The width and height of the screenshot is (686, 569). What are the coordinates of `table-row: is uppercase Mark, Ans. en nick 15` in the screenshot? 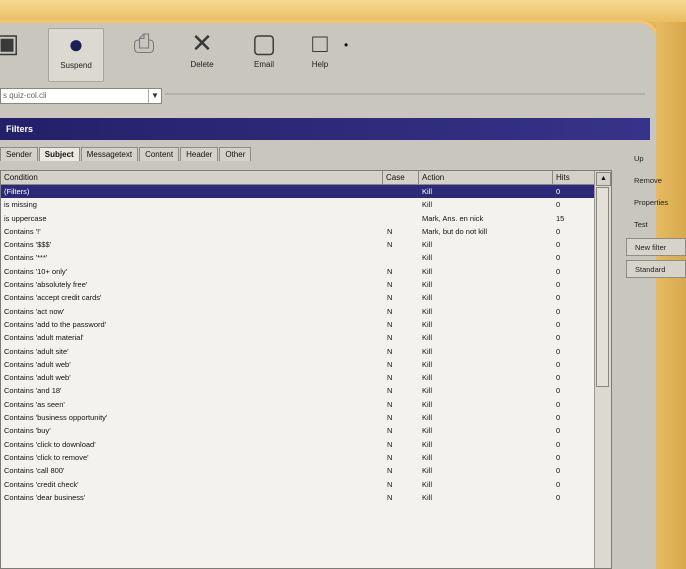 It's located at (299, 218).